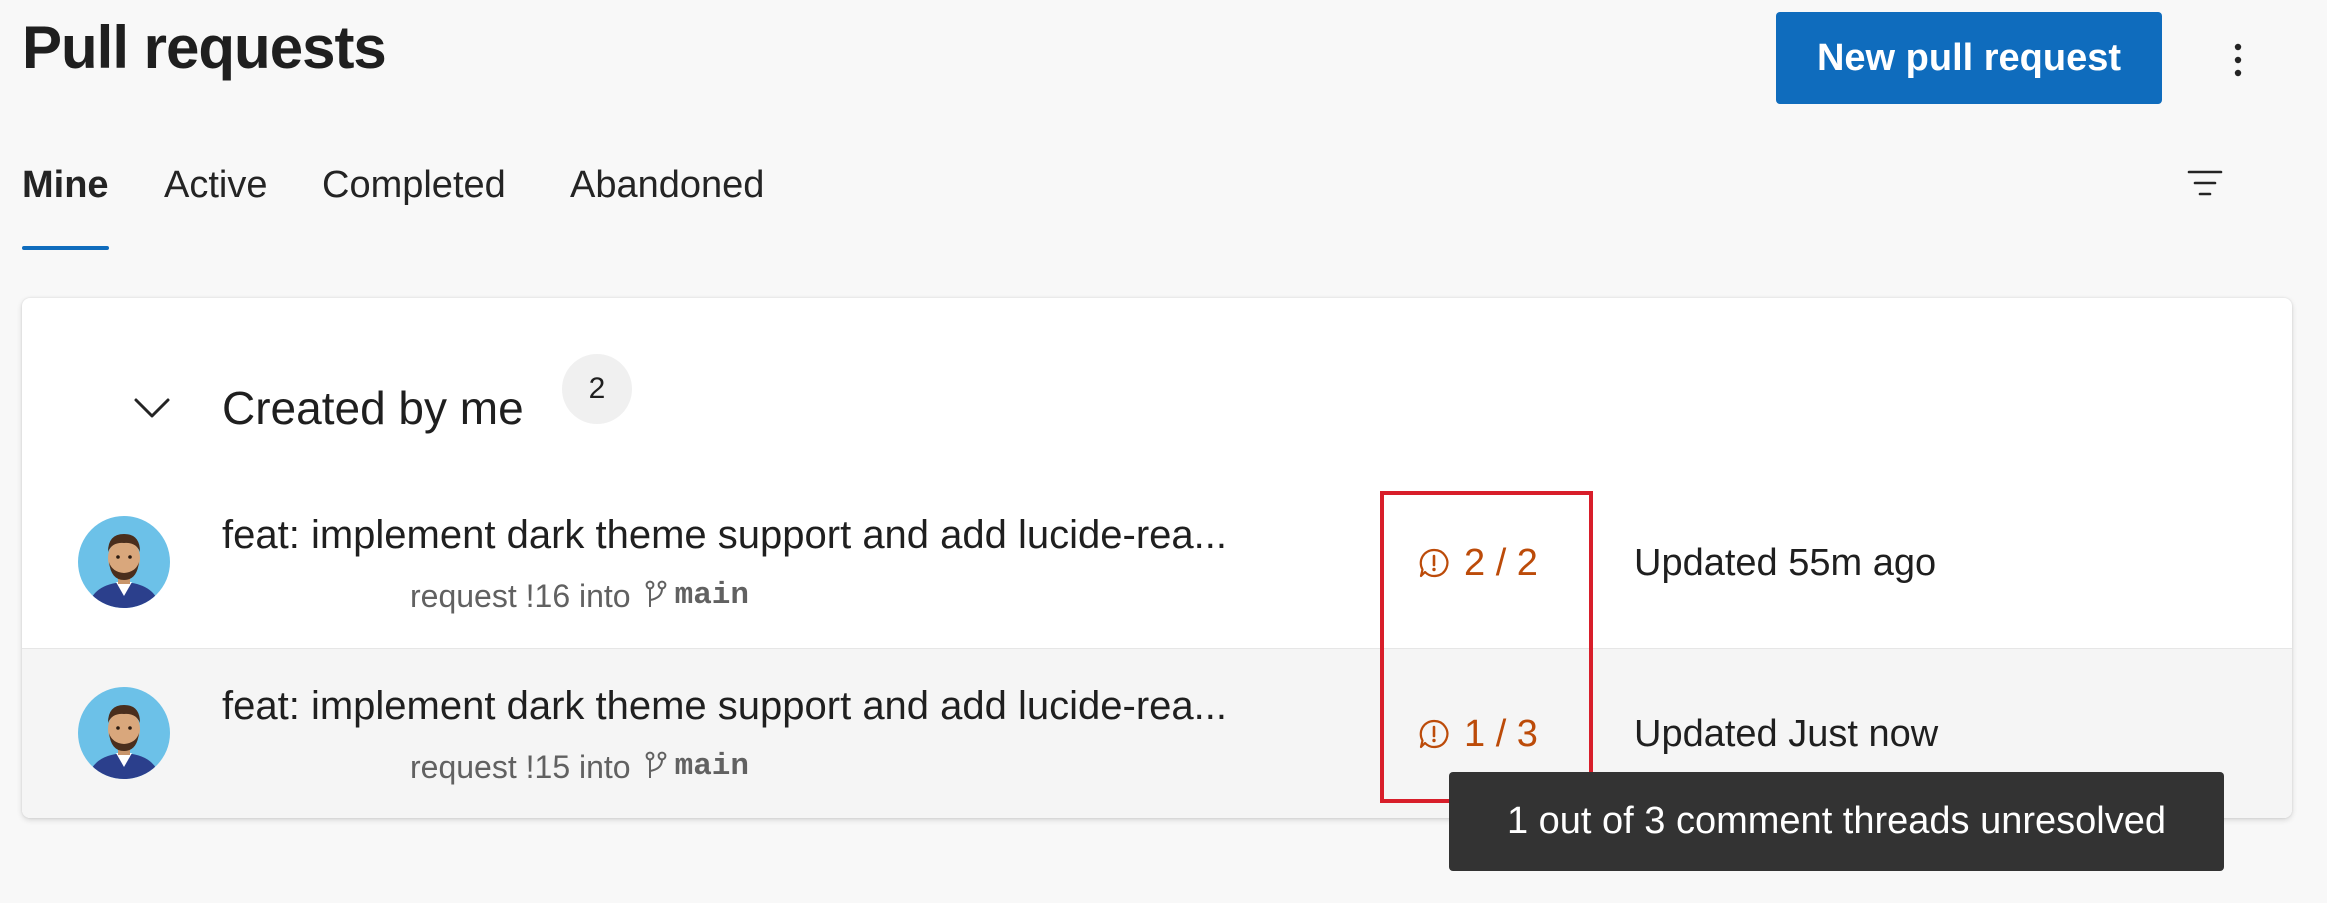  I want to click on comment-count: 1 / 3, so click(1501, 734).